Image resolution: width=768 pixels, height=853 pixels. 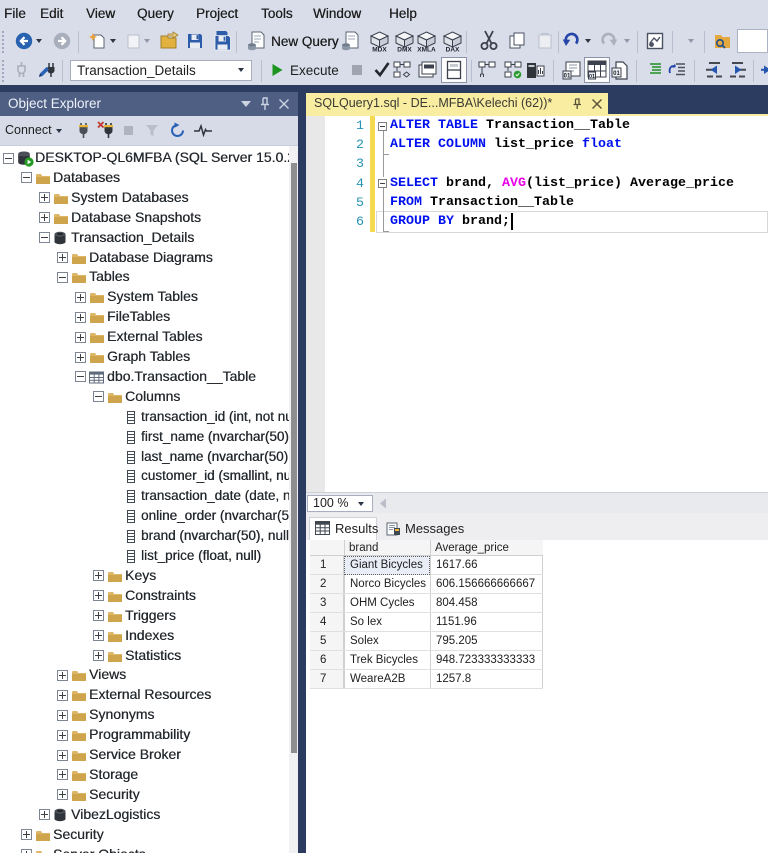 I want to click on svg-text: MDX, so click(x=379, y=50).